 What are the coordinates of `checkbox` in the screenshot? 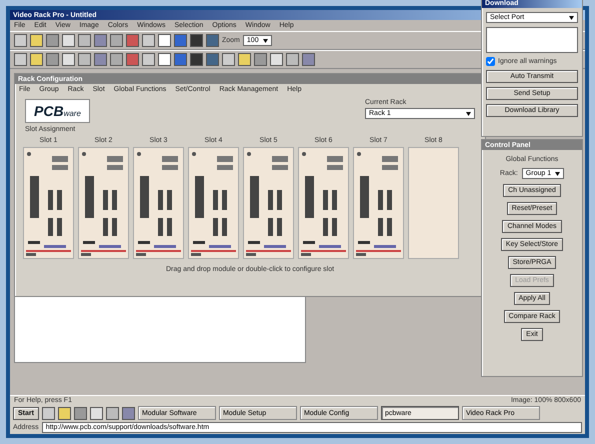 It's located at (490, 61).